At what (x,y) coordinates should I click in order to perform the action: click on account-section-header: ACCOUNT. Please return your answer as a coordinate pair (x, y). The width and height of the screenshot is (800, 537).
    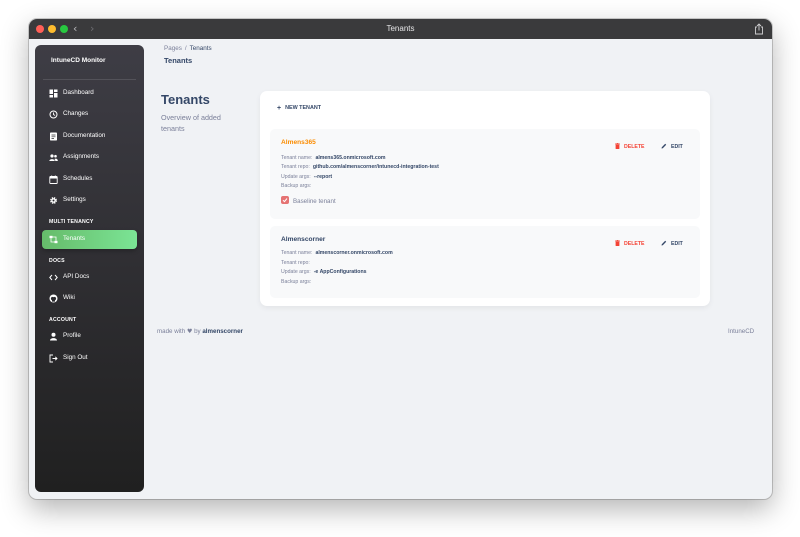
    Looking at the image, I should click on (63, 320).